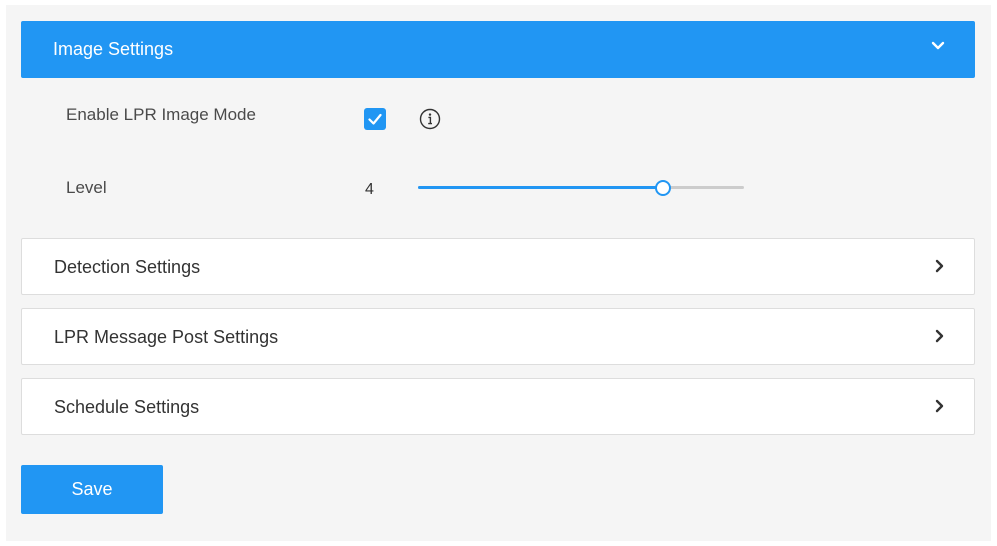 The image size is (997, 546). What do you see at coordinates (113, 49) in the screenshot?
I see `image-settings-title: Image Settings` at bounding box center [113, 49].